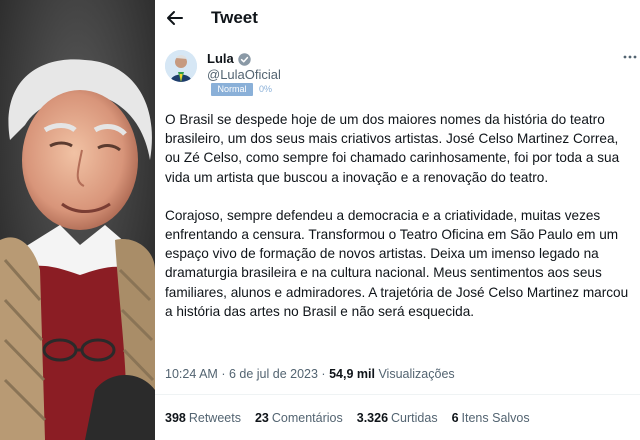  What do you see at coordinates (244, 75) in the screenshot?
I see `author-handle: @LulaOficial` at bounding box center [244, 75].